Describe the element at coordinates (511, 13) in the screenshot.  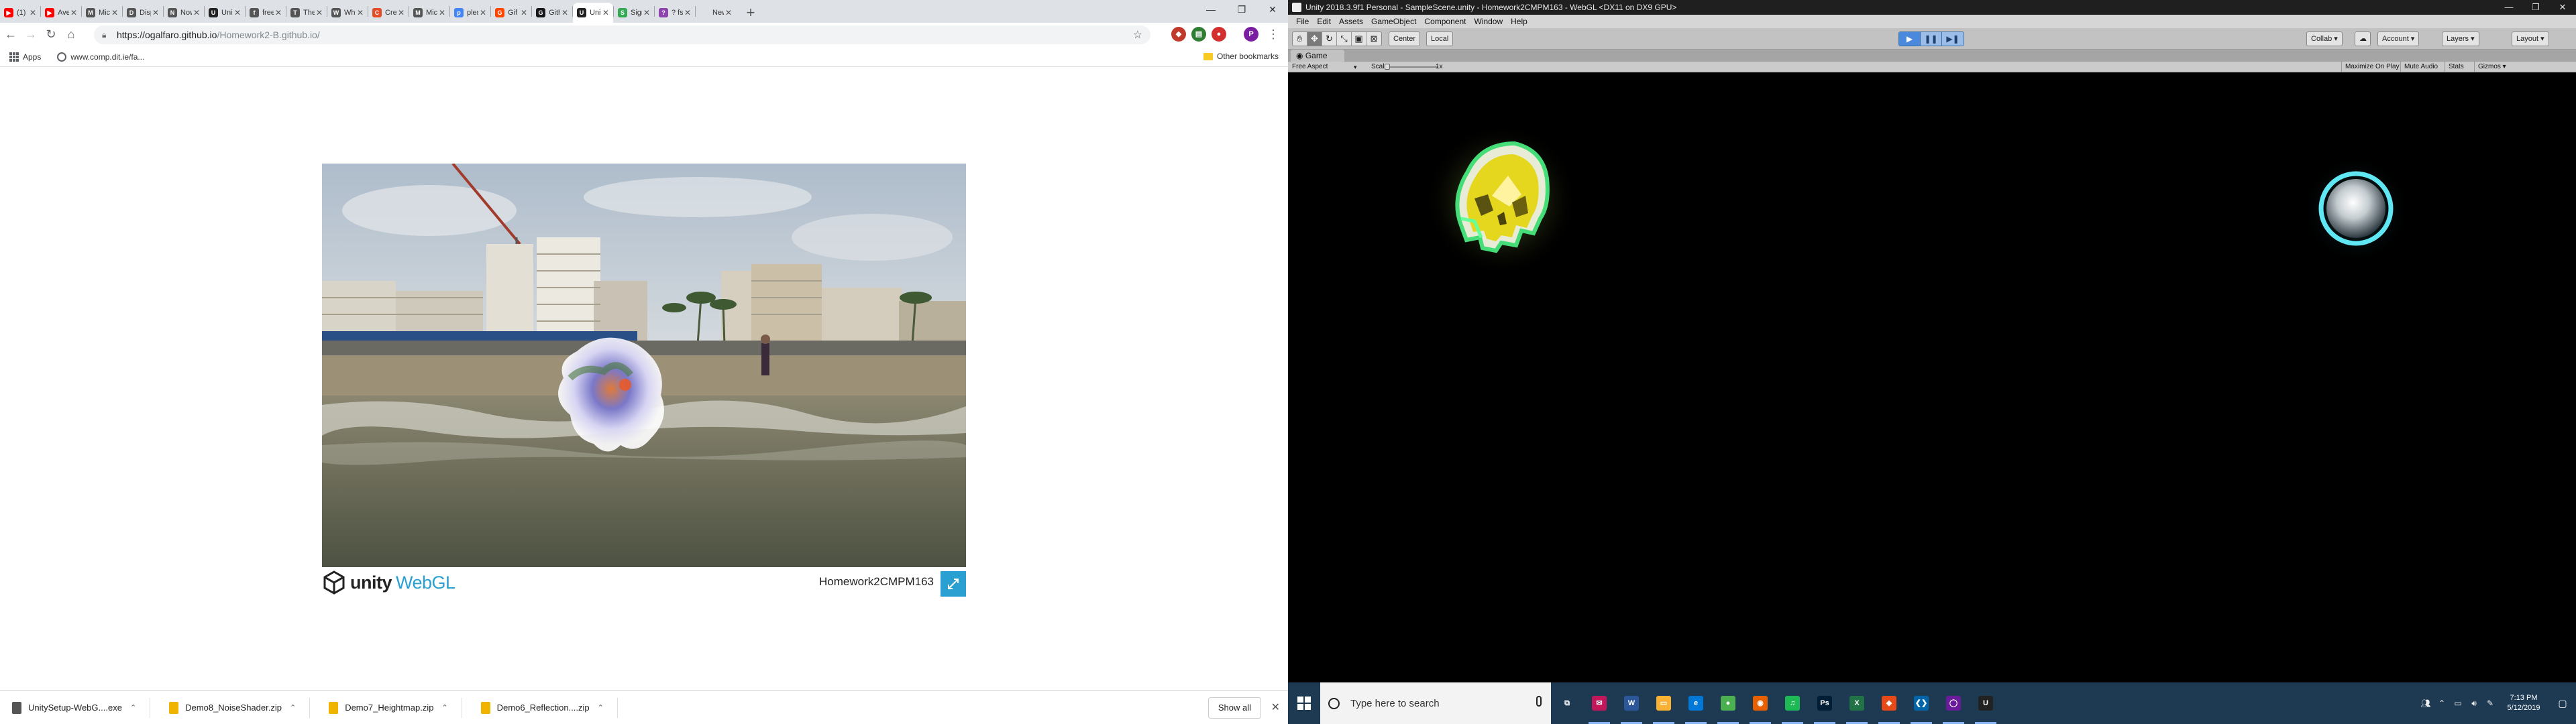
I see `tab-12: G Gif R✕` at that location.